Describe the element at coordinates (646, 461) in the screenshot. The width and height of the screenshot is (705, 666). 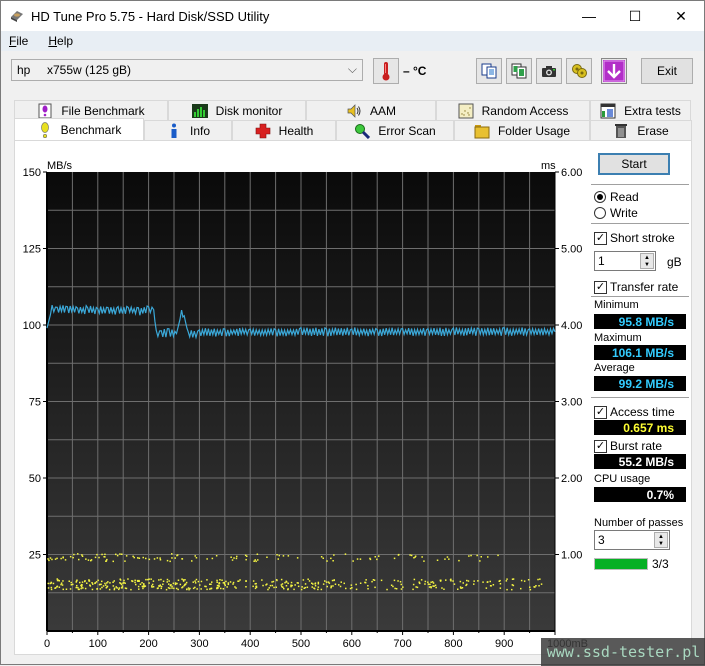
I see `burst-rate-value-text: 55.2 MB/s` at that location.